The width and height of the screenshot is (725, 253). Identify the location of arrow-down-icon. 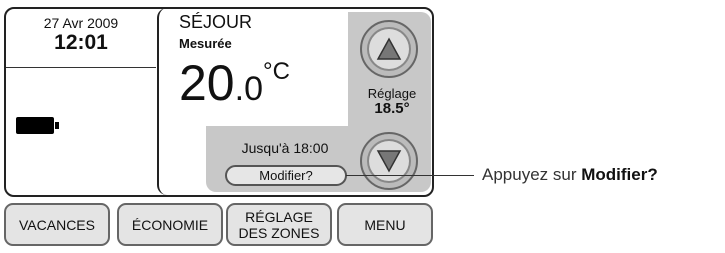
(389, 161).